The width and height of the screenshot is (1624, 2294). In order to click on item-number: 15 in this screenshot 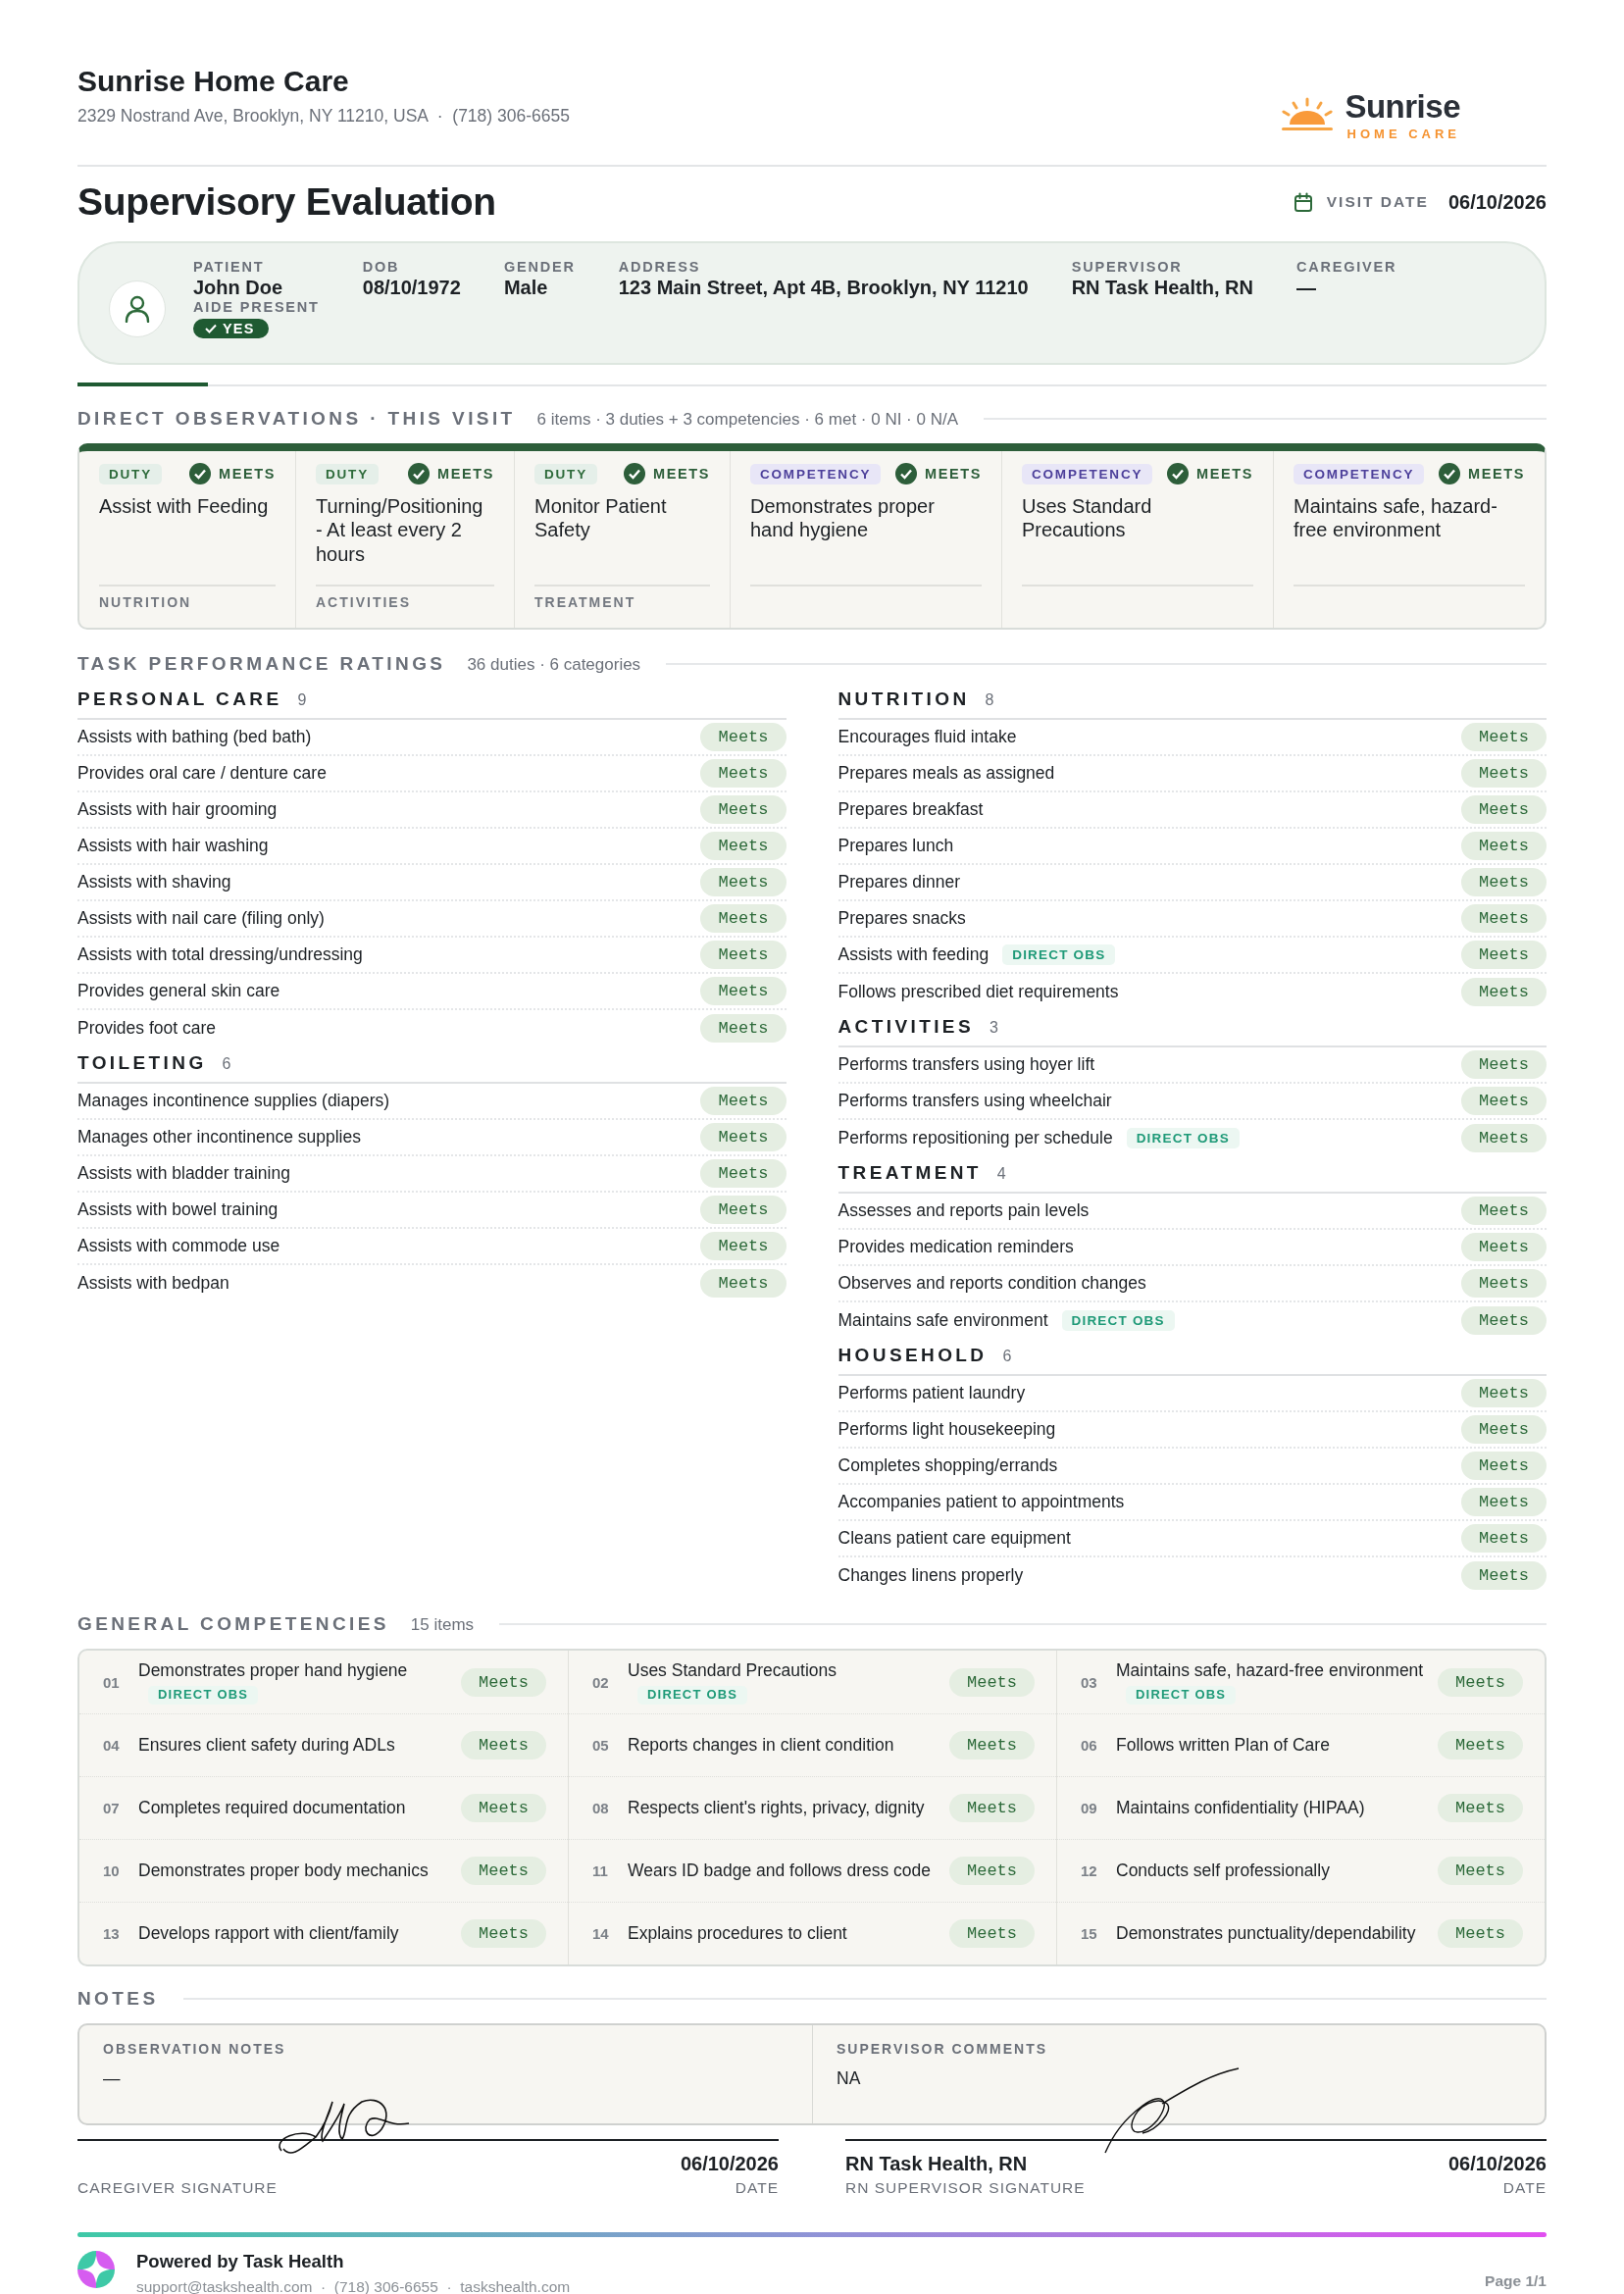, I will do `click(1089, 1933)`.